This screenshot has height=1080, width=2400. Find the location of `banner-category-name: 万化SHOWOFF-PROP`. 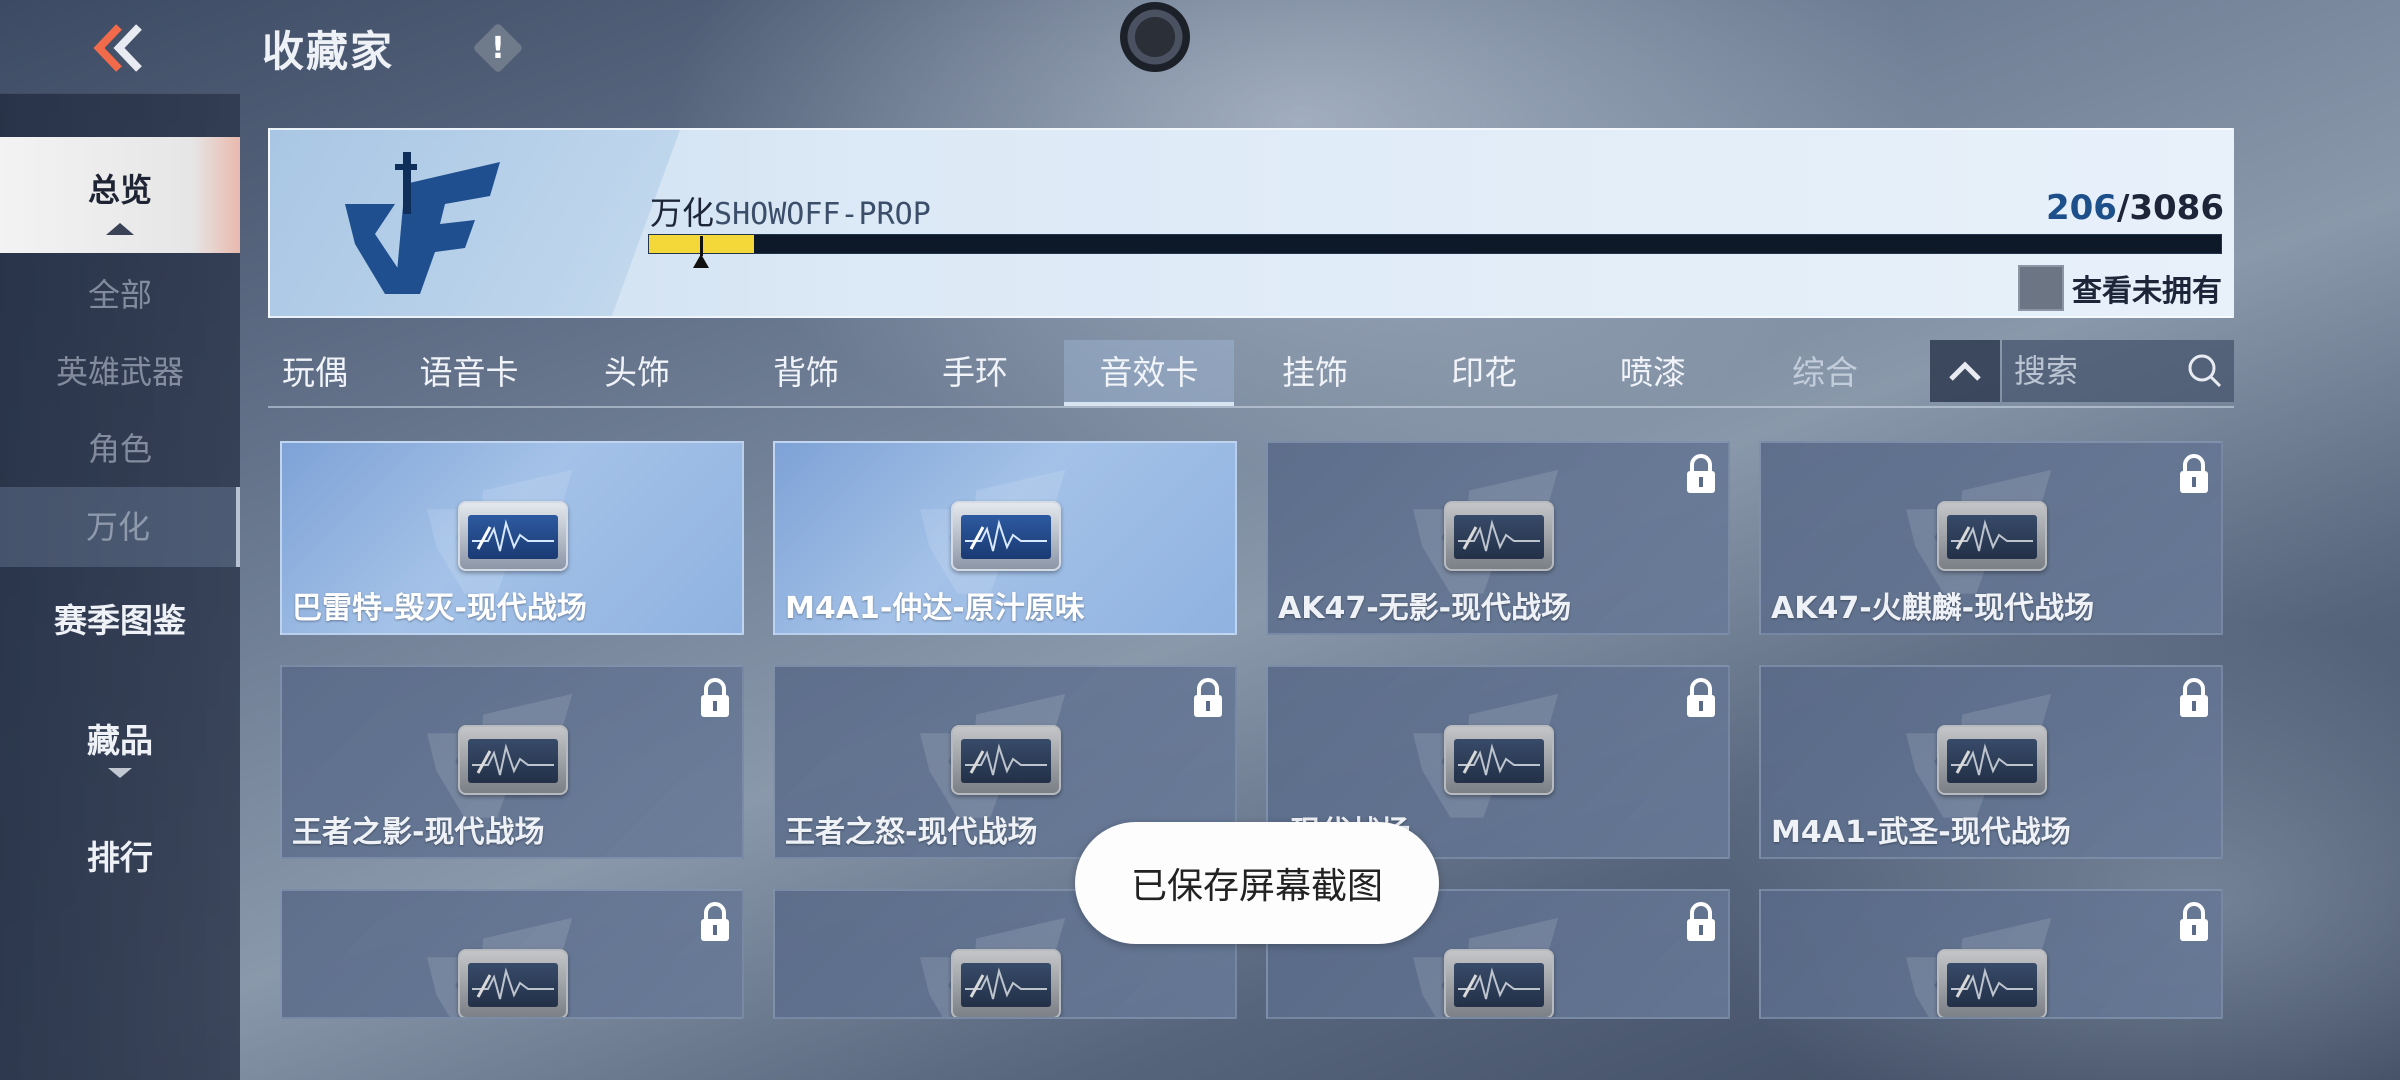

banner-category-name: 万化SHOWOFF-PROP is located at coordinates (790, 211).